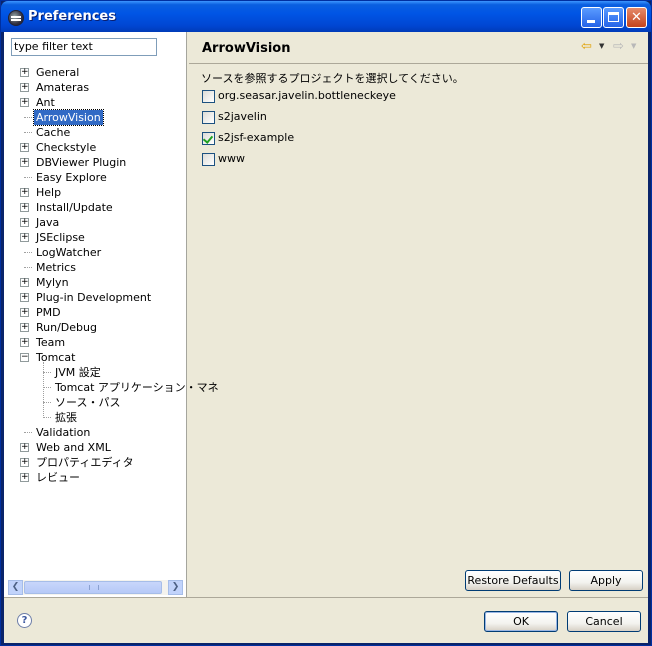 Image resolution: width=652 pixels, height=646 pixels. What do you see at coordinates (94, 342) in the screenshot?
I see `tree-item: + Team` at bounding box center [94, 342].